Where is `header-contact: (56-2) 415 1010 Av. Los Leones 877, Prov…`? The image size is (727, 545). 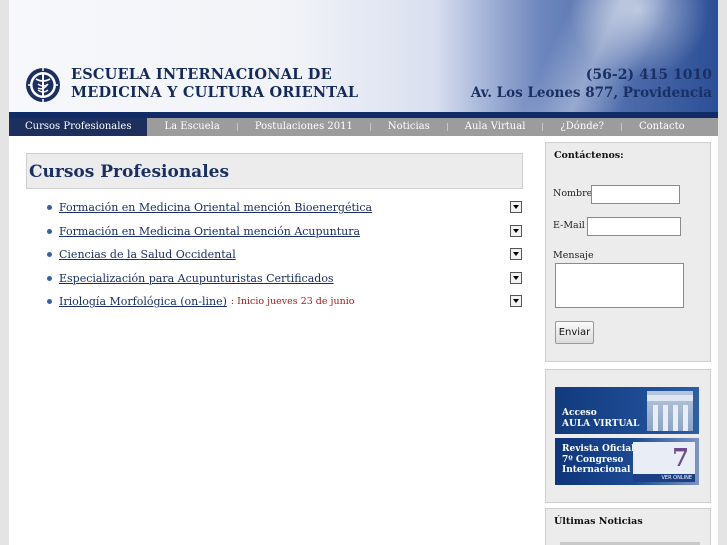
header-contact: (56-2) 415 1010 Av. Los Leones 877, Prov… is located at coordinates (591, 84).